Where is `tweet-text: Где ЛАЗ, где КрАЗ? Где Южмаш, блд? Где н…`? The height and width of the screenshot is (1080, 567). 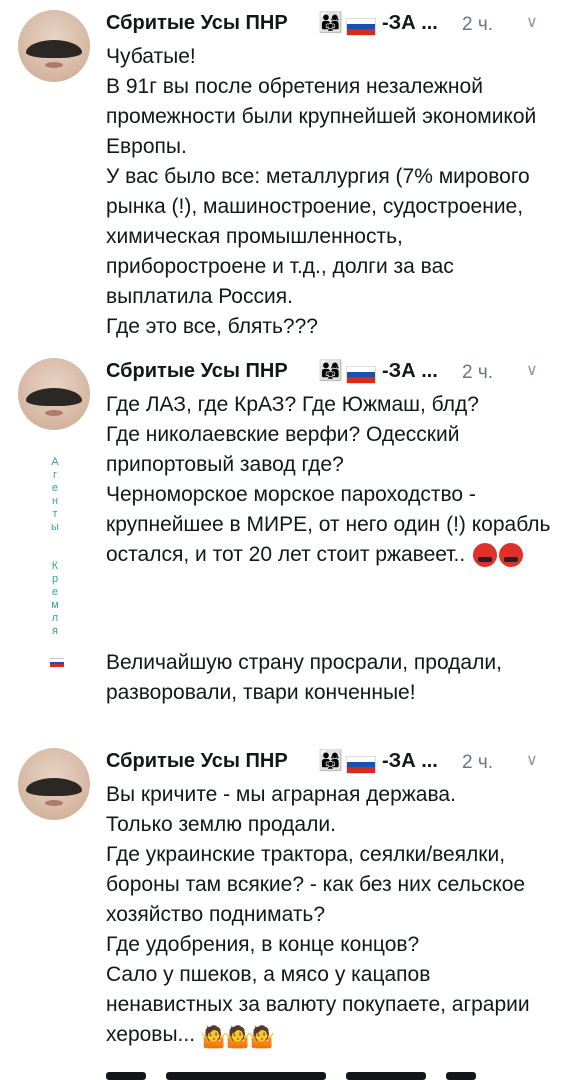
tweet-text: Где ЛАЗ, где КрАЗ? Где Южмаш, блд? Где н… is located at coordinates (331, 480).